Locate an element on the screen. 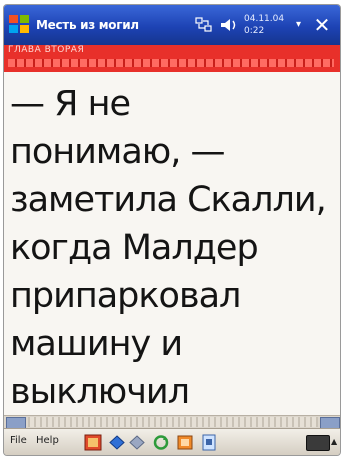 The width and height of the screenshot is (342, 457). window-title: Месть из могил is located at coordinates (87, 25).